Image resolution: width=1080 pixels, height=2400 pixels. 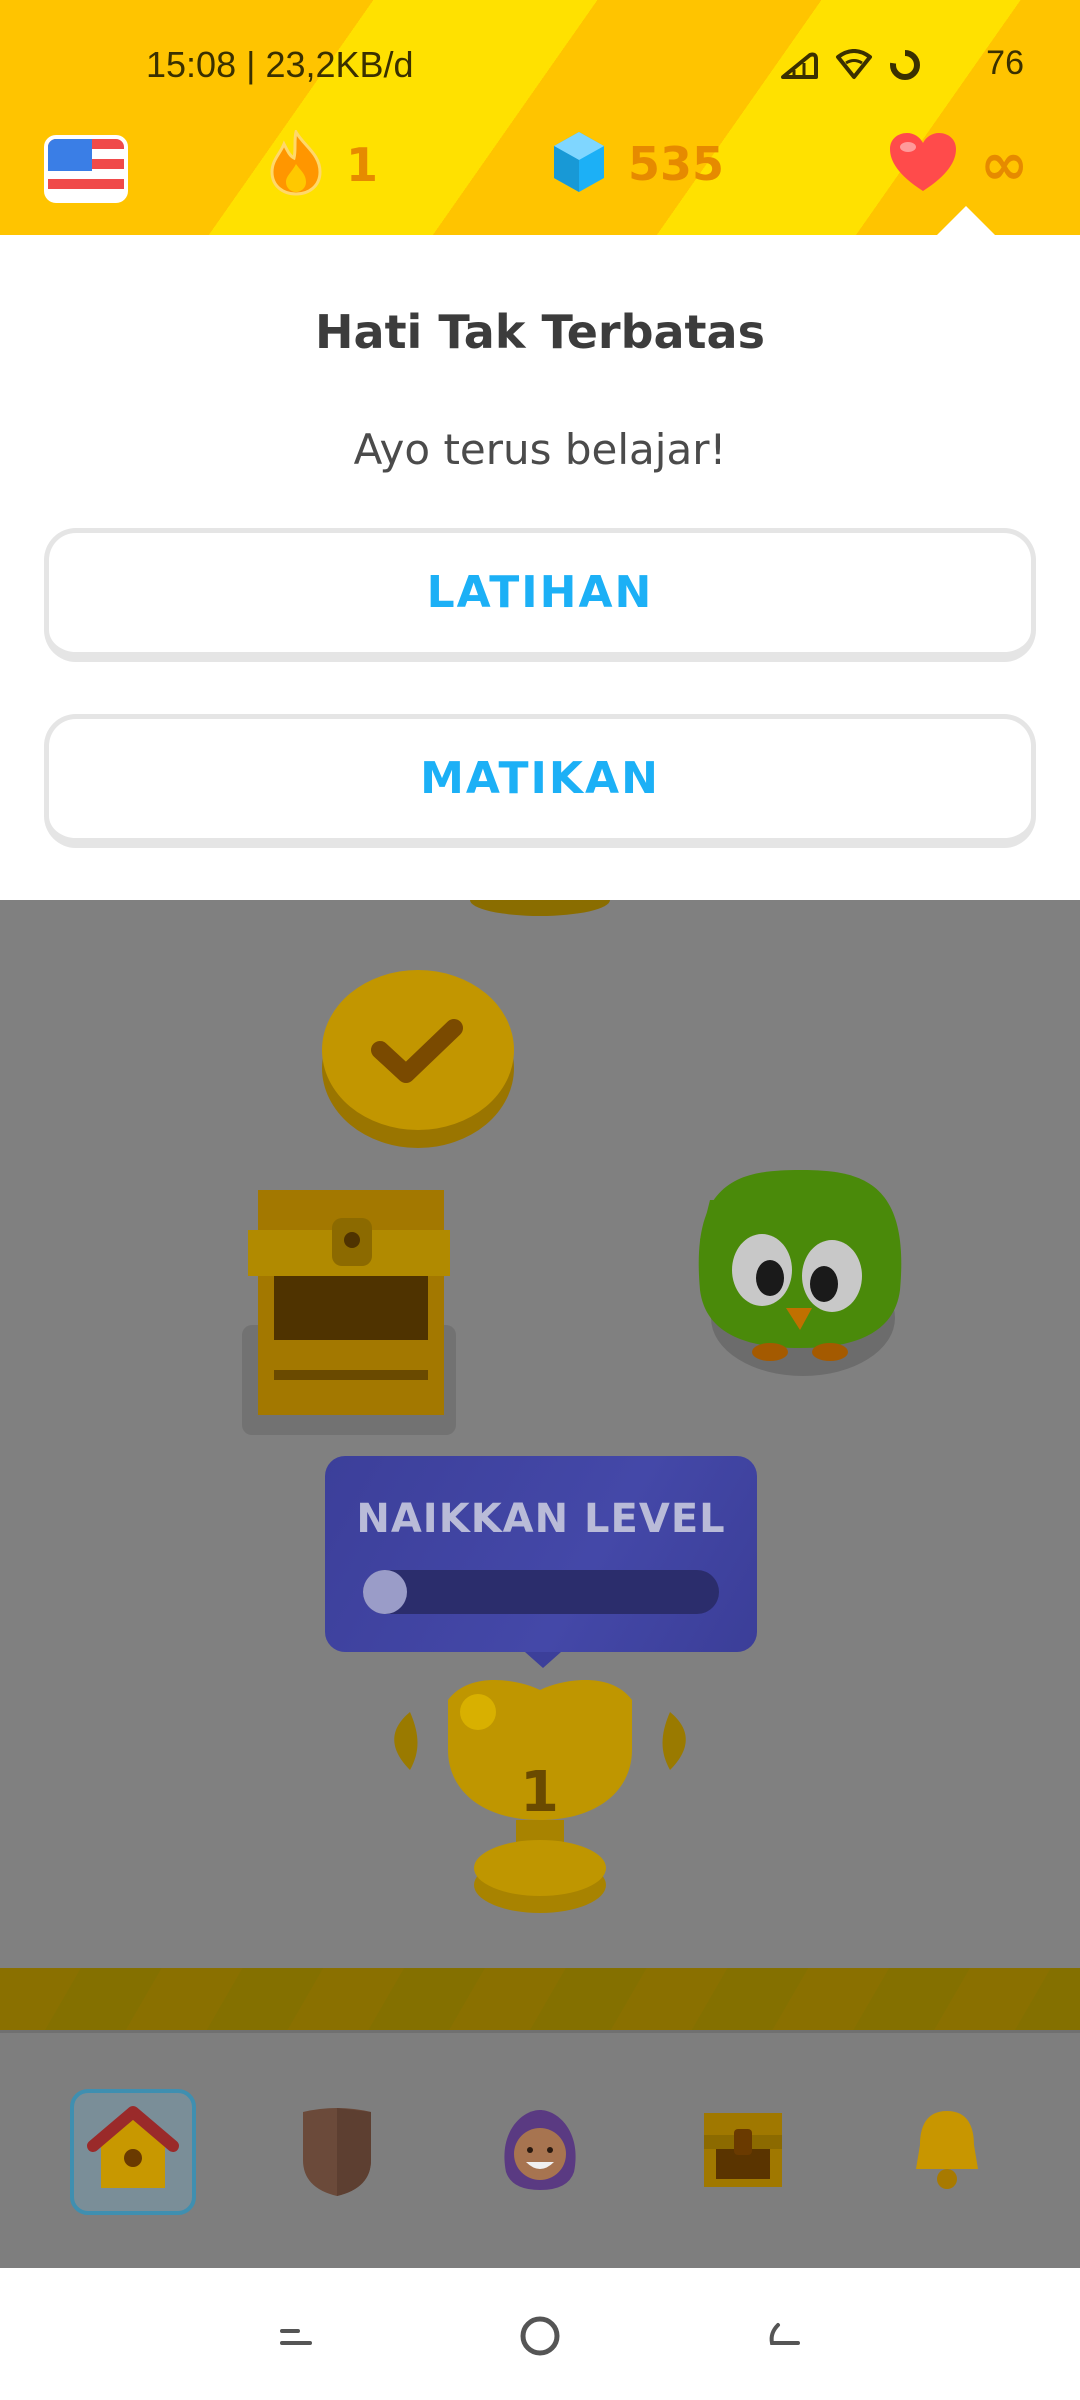 I want to click on back-icon, so click(x=784, y=2338).